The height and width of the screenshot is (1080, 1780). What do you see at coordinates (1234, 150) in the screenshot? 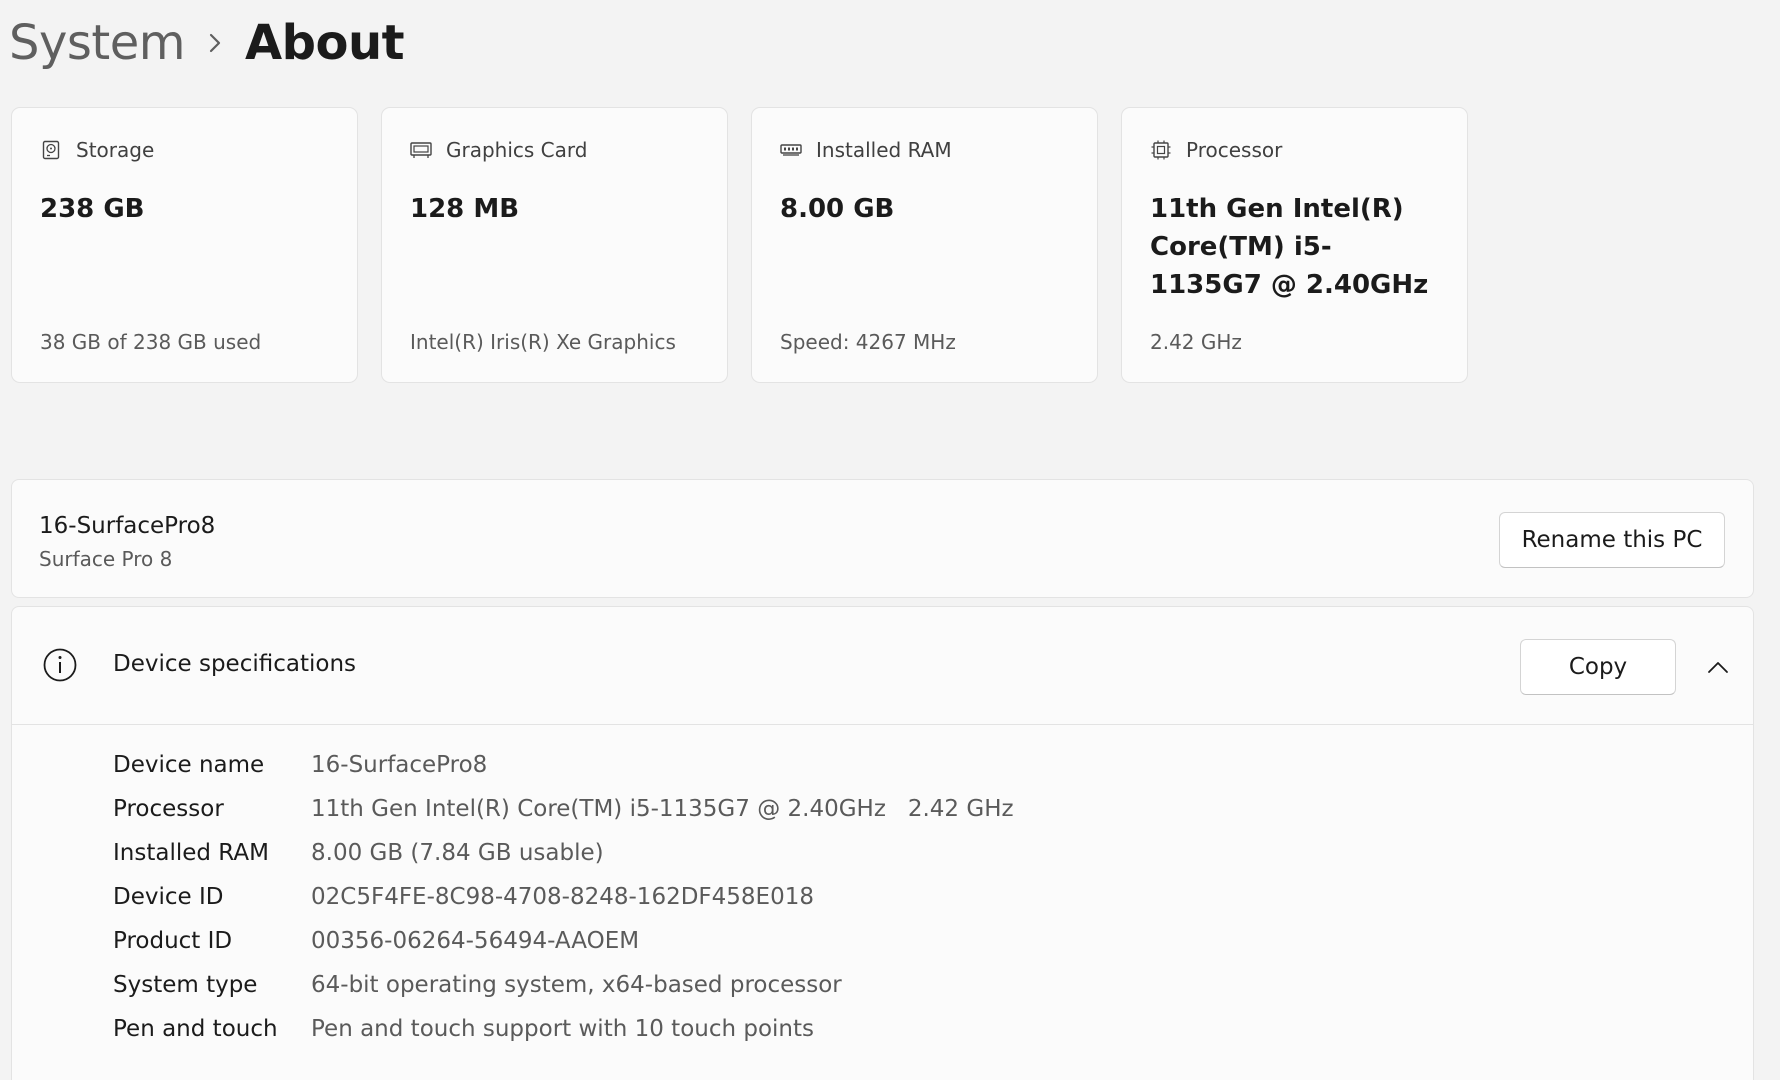
I see `card-title: Processor` at bounding box center [1234, 150].